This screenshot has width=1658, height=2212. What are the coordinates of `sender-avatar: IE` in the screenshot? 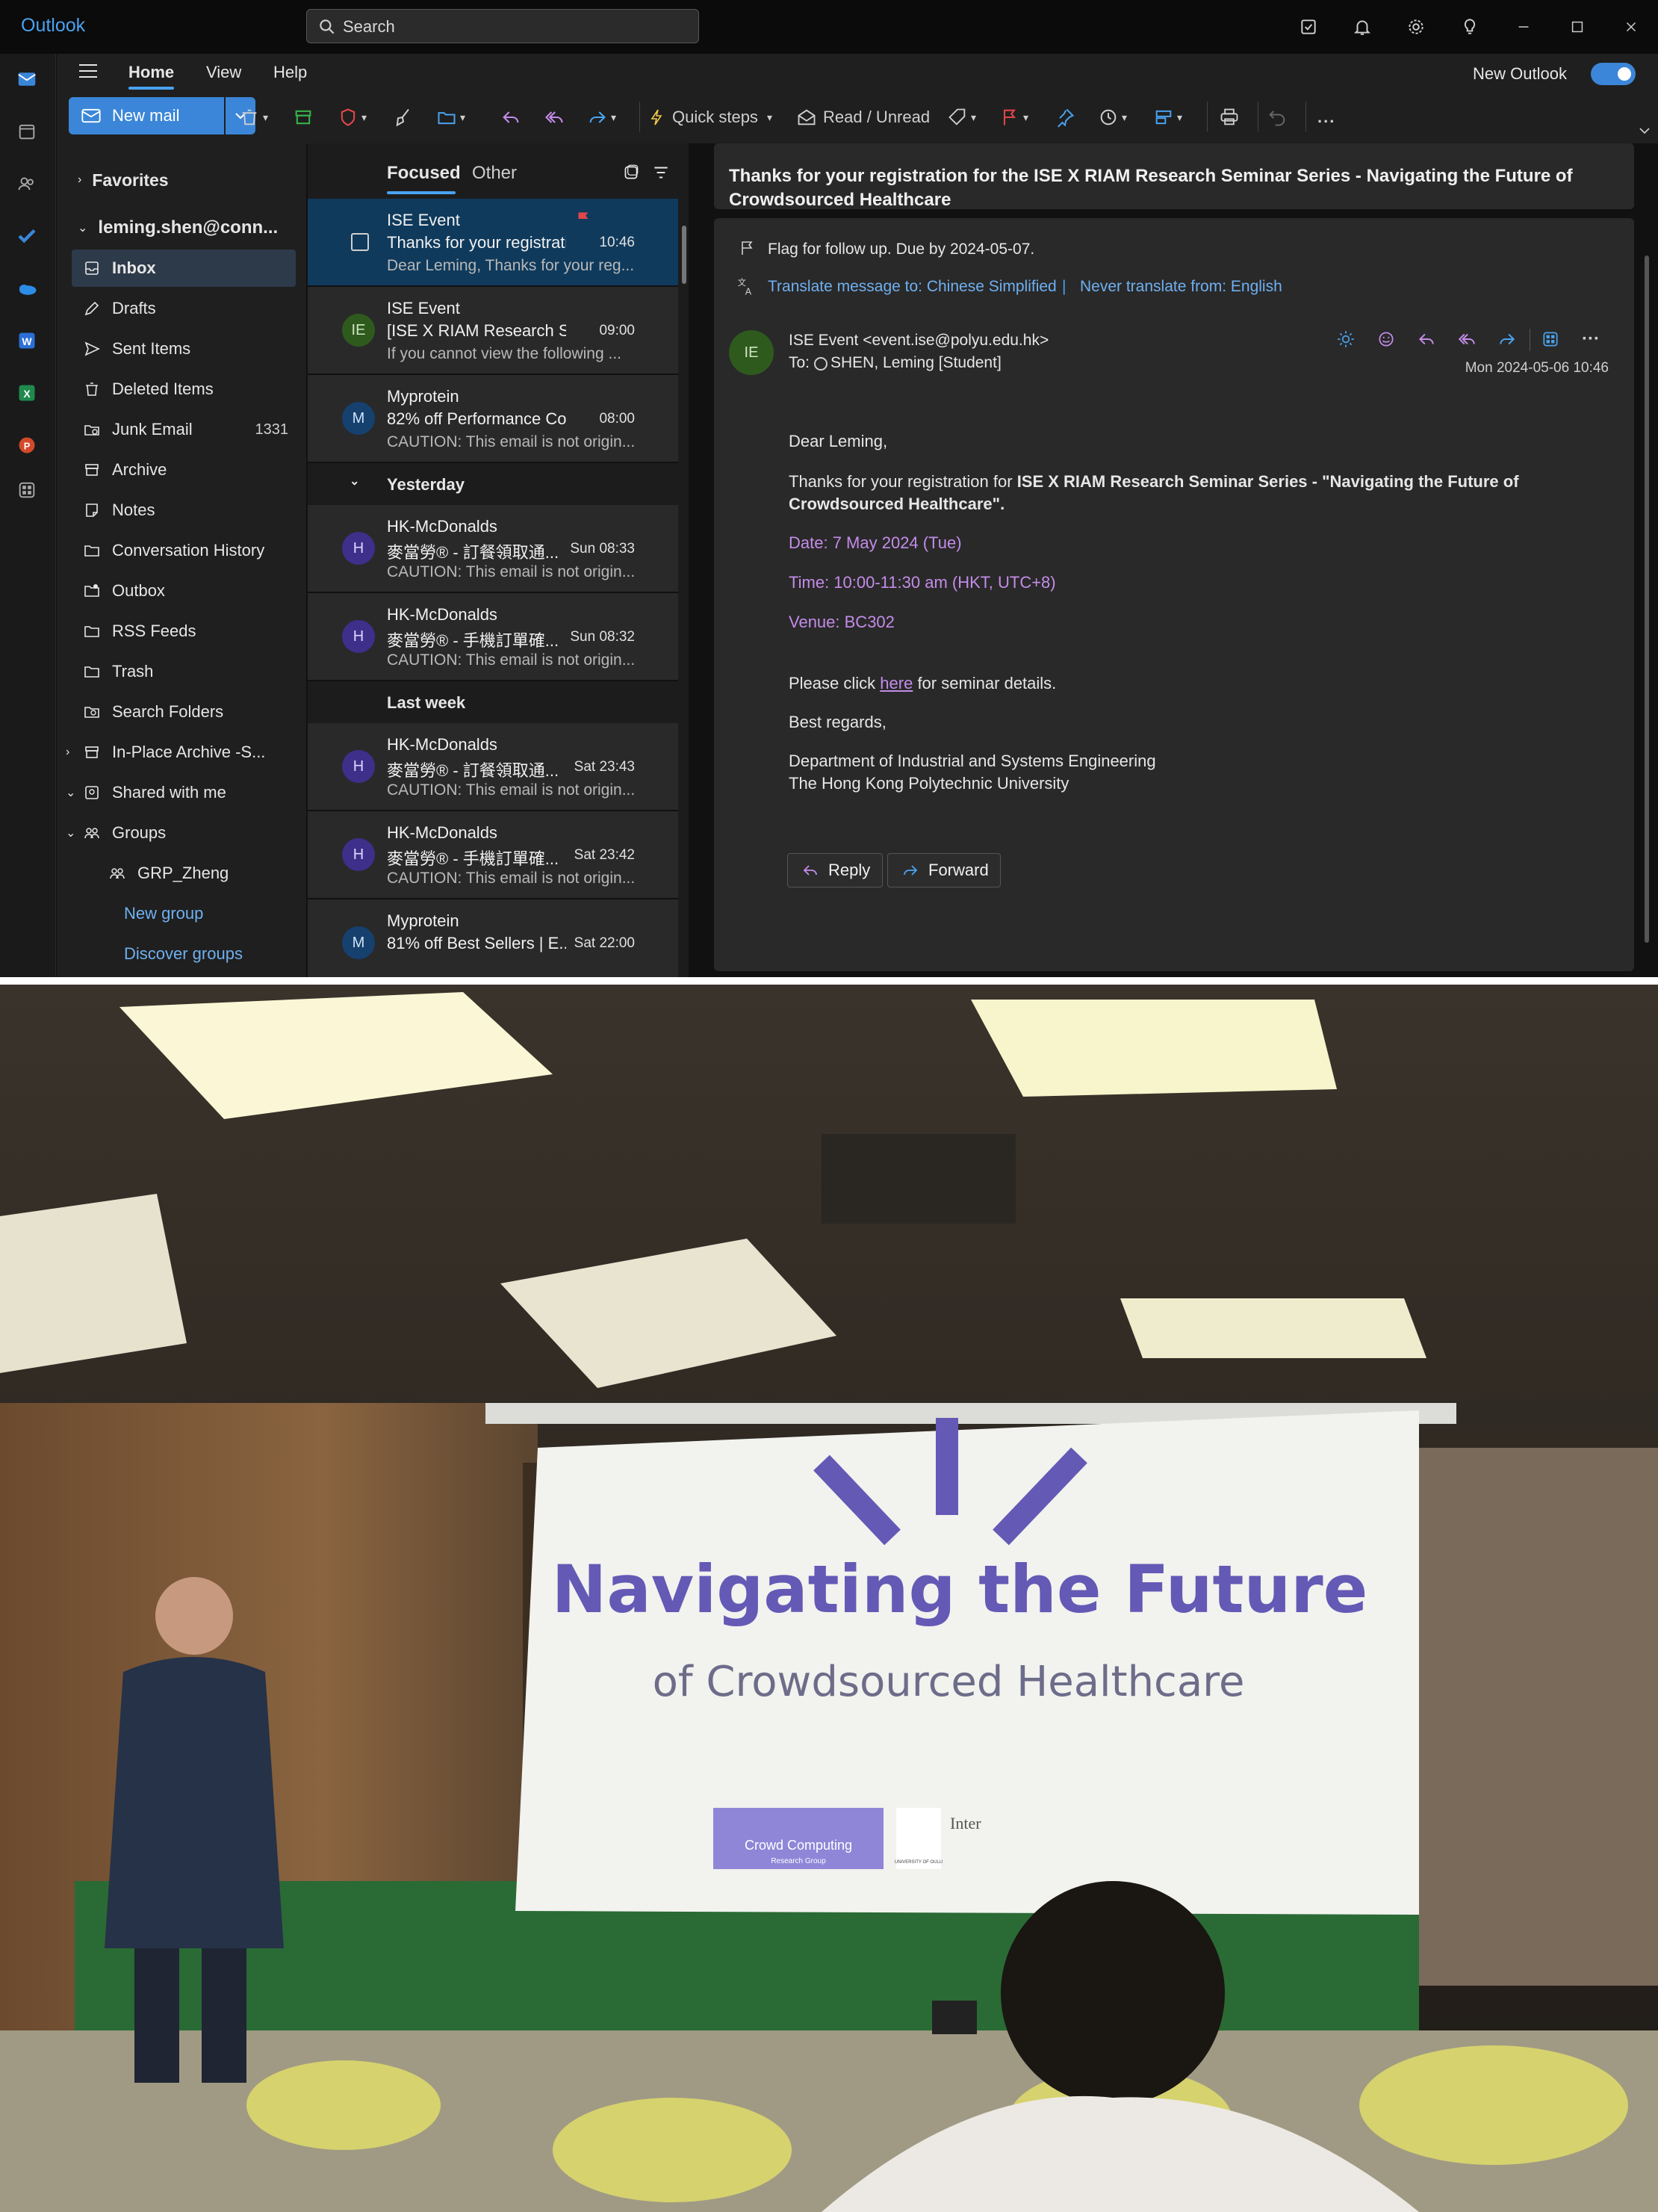 It's located at (751, 352).